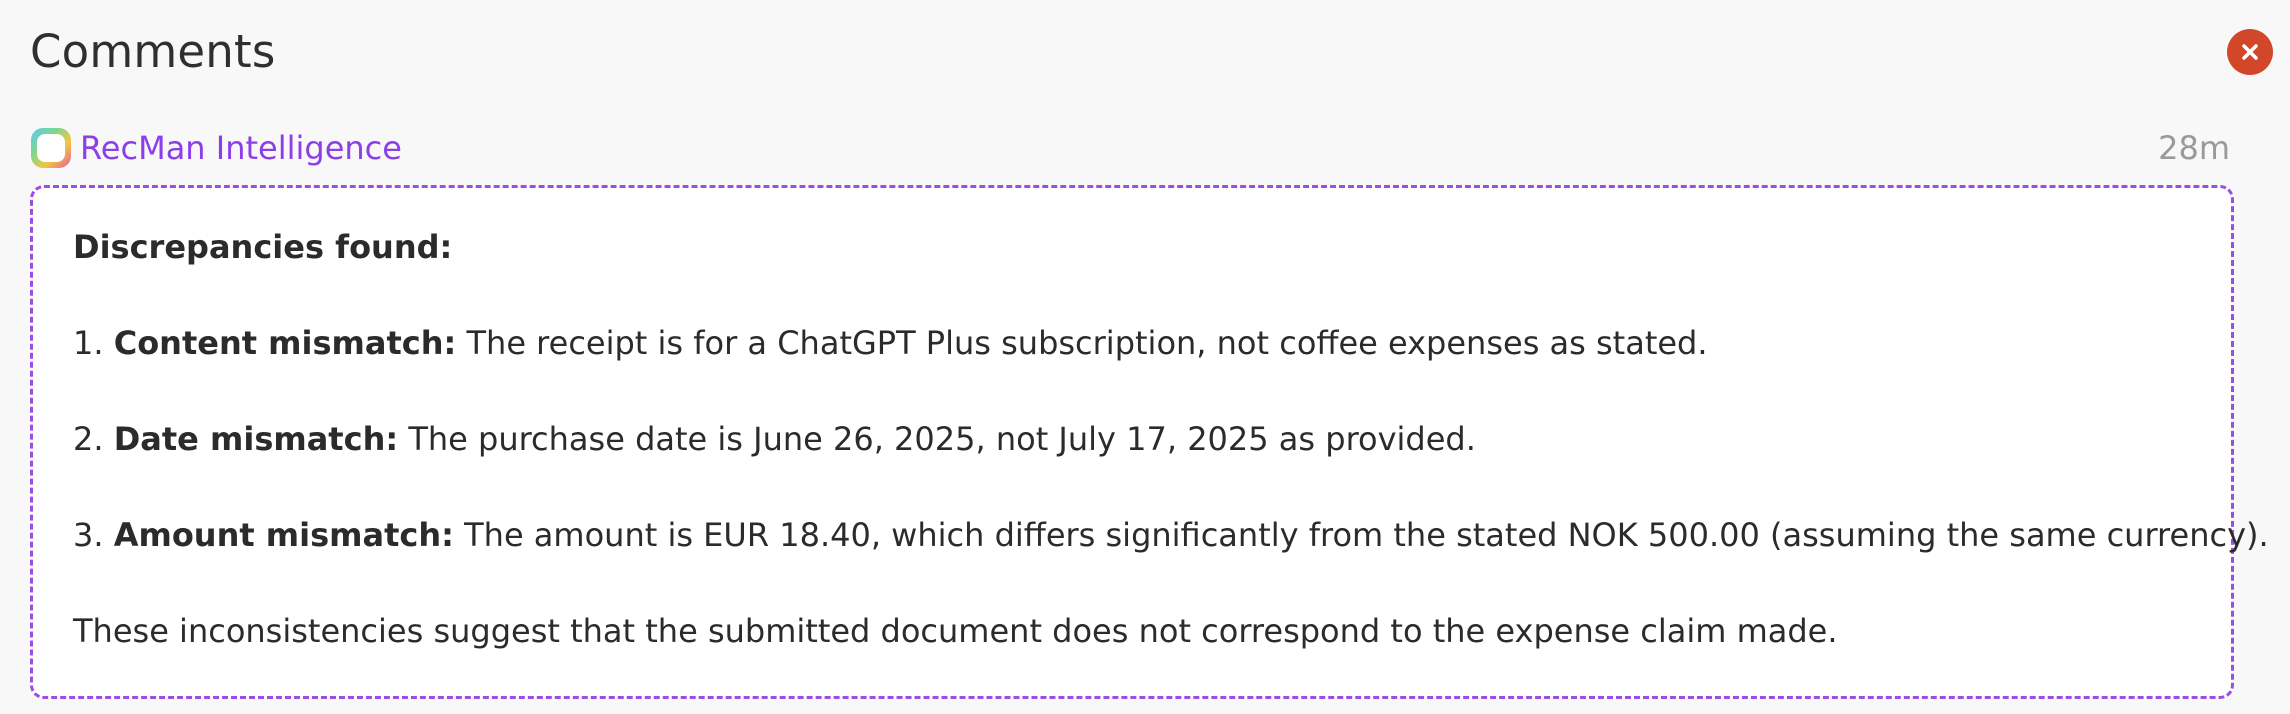 This screenshot has height=714, width=2290. I want to click on item-number: 1., so click(88, 343).